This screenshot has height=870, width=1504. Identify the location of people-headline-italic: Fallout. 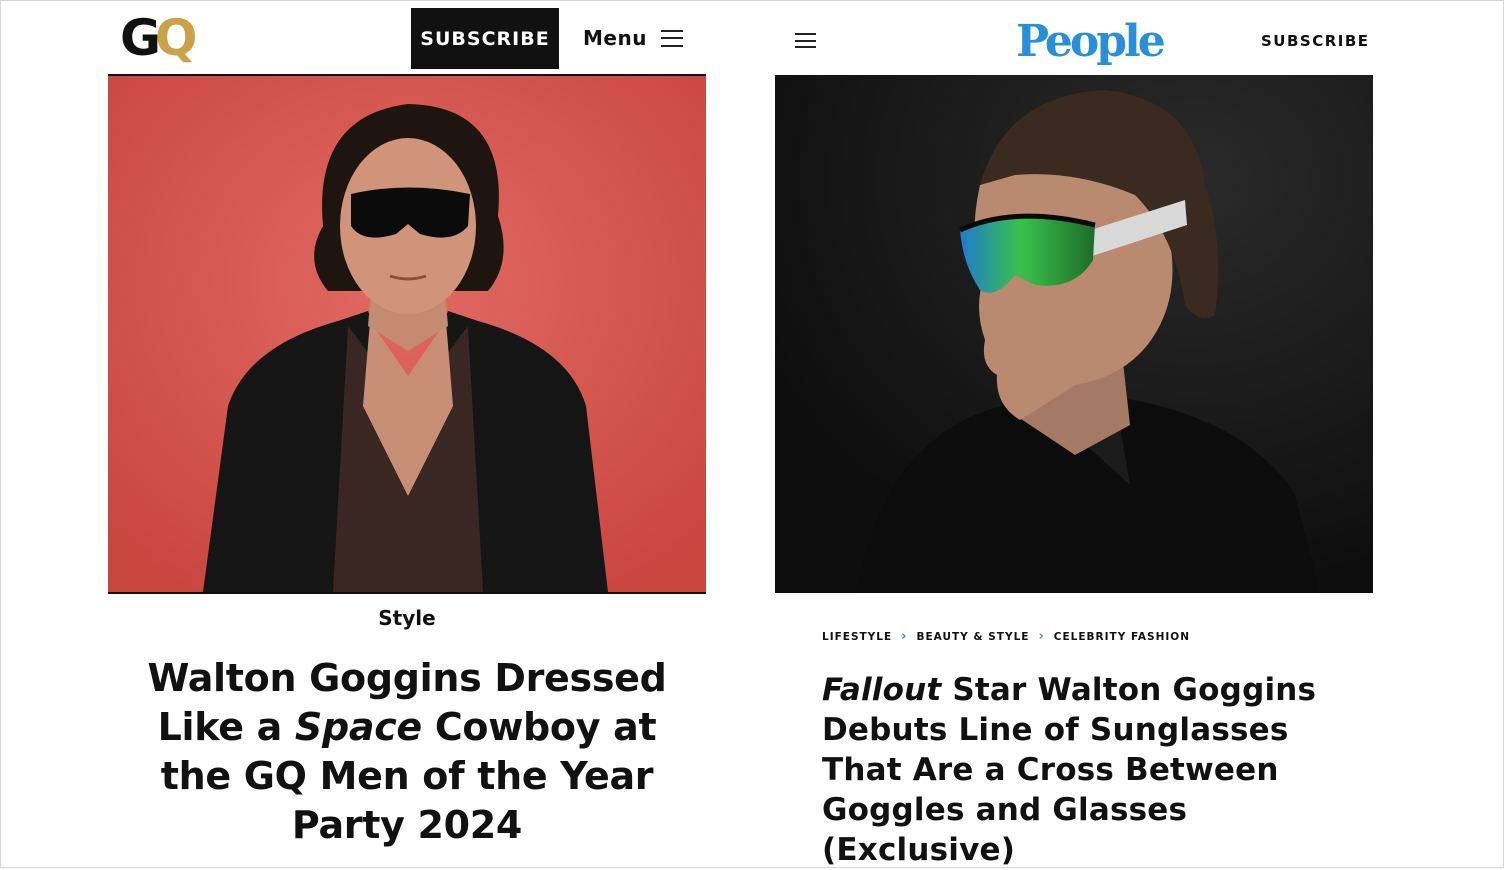
(882, 690).